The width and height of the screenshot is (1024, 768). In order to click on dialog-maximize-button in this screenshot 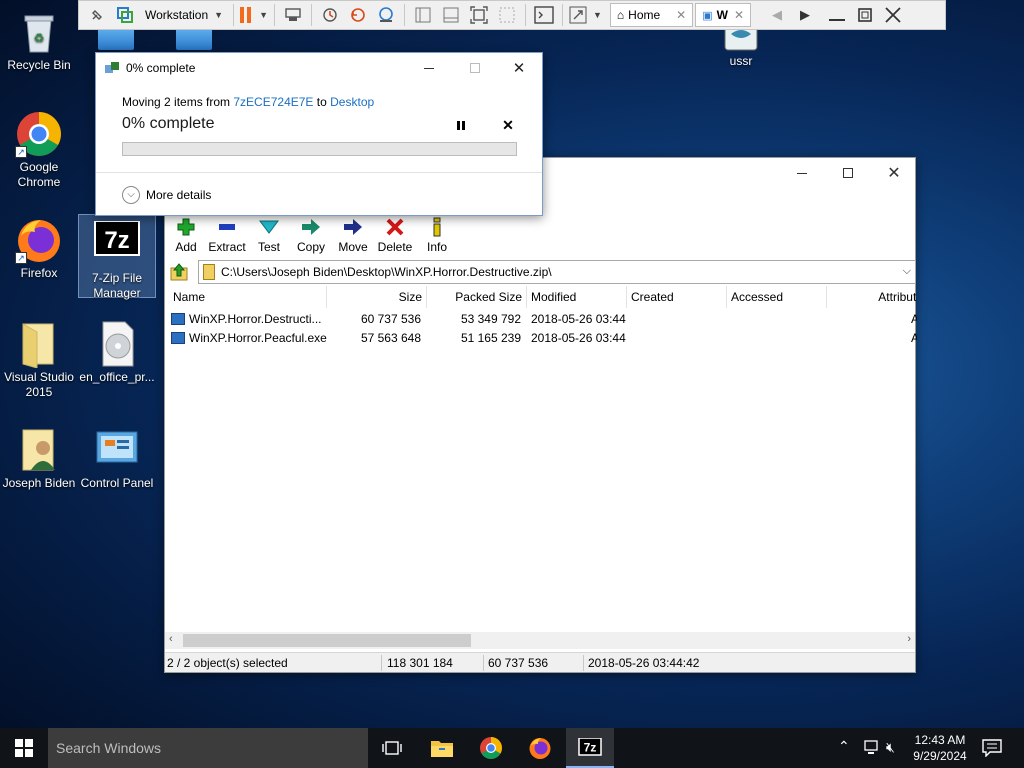, I will do `click(475, 68)`.